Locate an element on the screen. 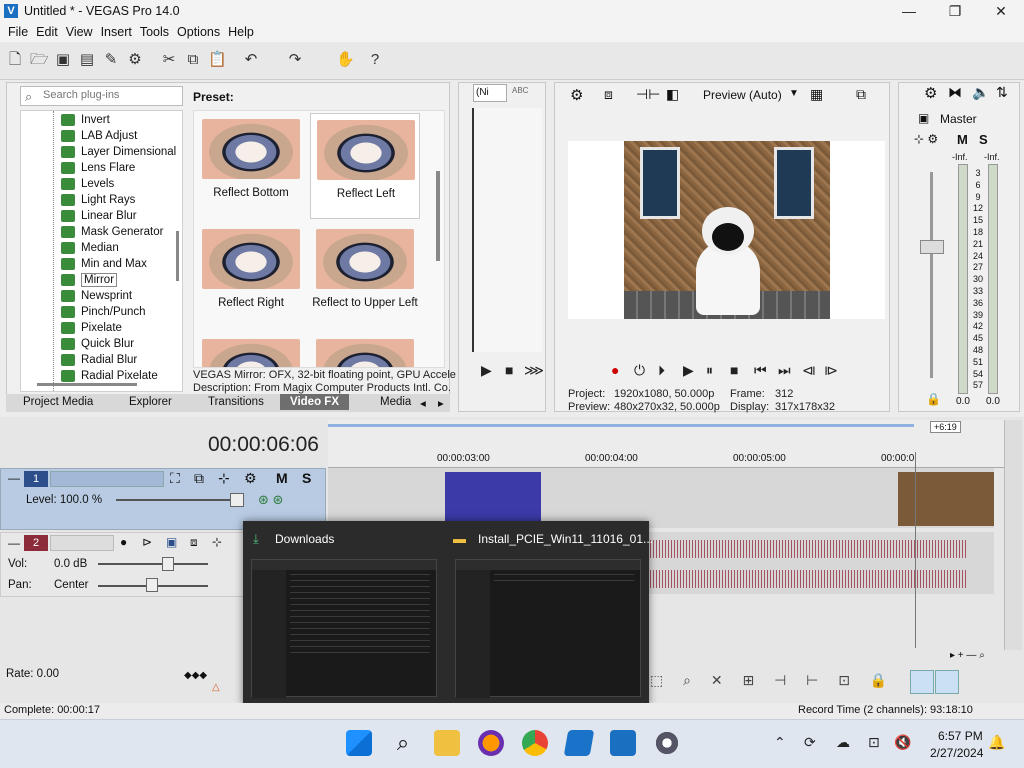 This screenshot has width=1024, height=768. plugin-item: Radial Pixelate is located at coordinates (121, 376).